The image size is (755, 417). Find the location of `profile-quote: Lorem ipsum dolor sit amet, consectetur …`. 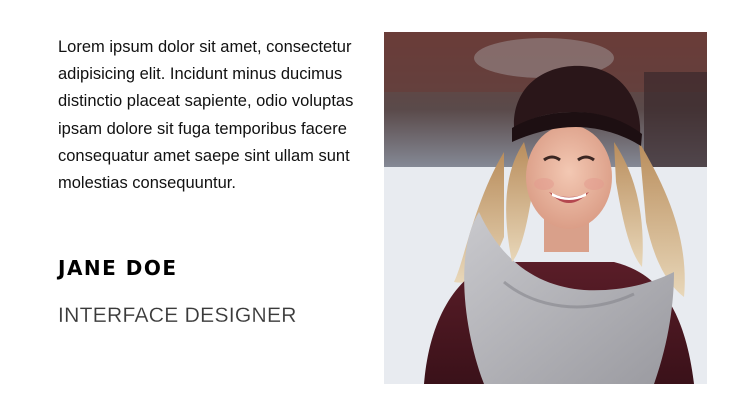

profile-quote: Lorem ipsum dolor sit amet, consectetur … is located at coordinates (206, 115).